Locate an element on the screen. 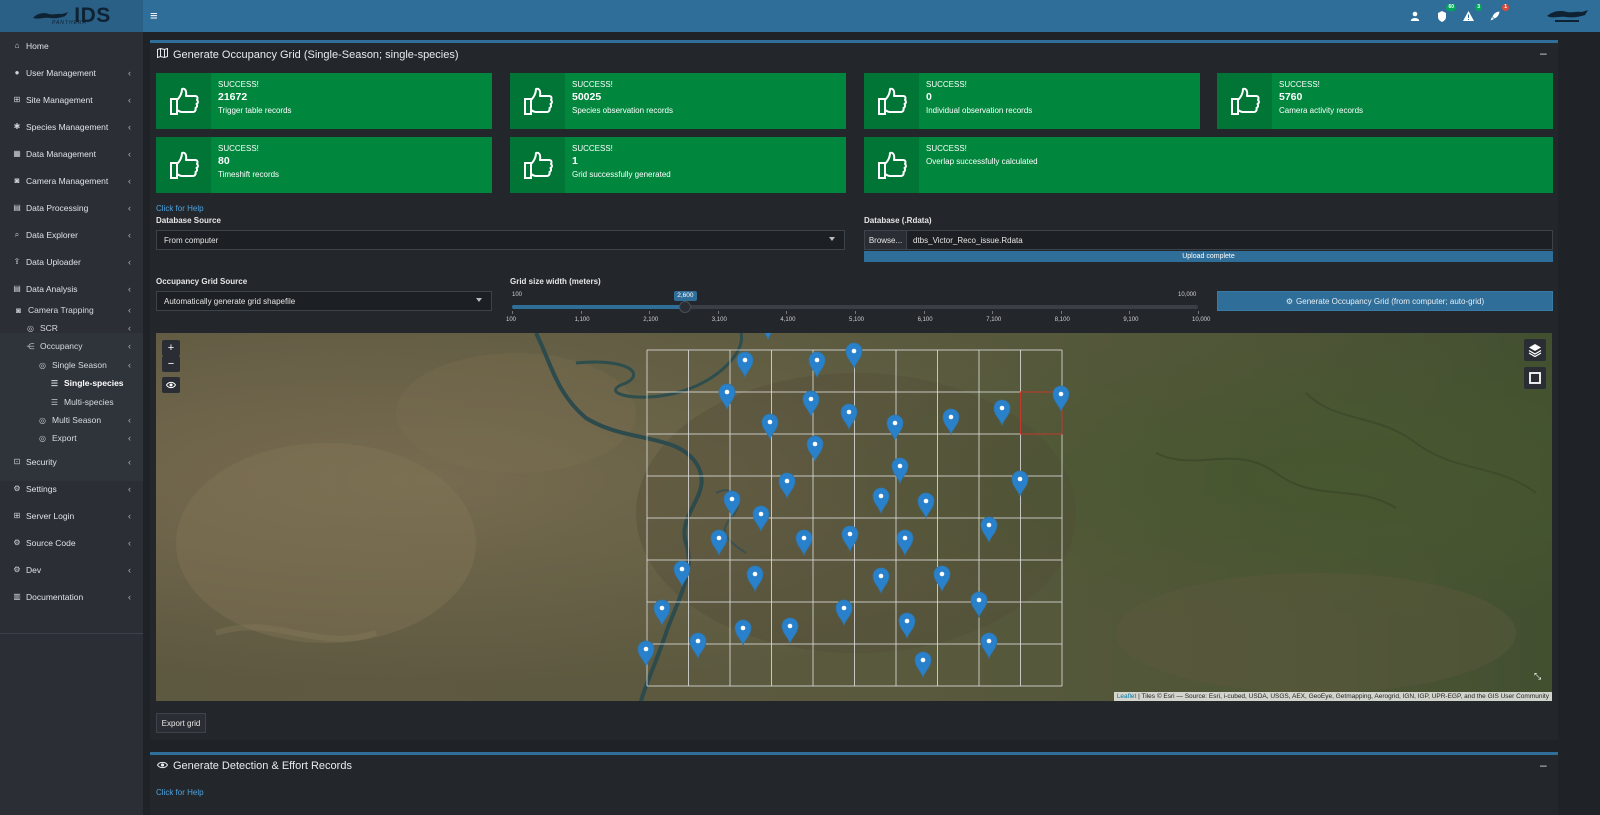  grid-source-label: Occupancy Grid Source is located at coordinates (202, 281).